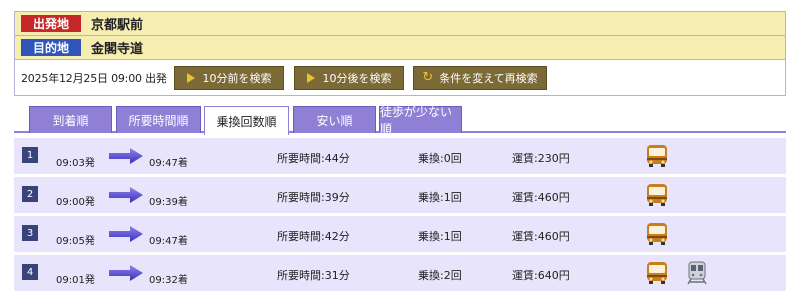  What do you see at coordinates (400, 234) in the screenshot?
I see `route-row: 3 09:05発 09:47着 所要時間:42分 乗換:1回 運賃:460円` at bounding box center [400, 234].